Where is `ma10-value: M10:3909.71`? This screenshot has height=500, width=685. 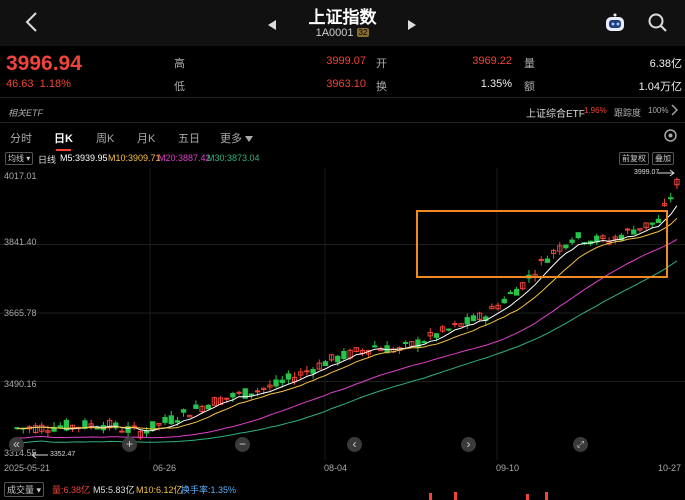
ma10-value: M10:3909.71 is located at coordinates (134, 158).